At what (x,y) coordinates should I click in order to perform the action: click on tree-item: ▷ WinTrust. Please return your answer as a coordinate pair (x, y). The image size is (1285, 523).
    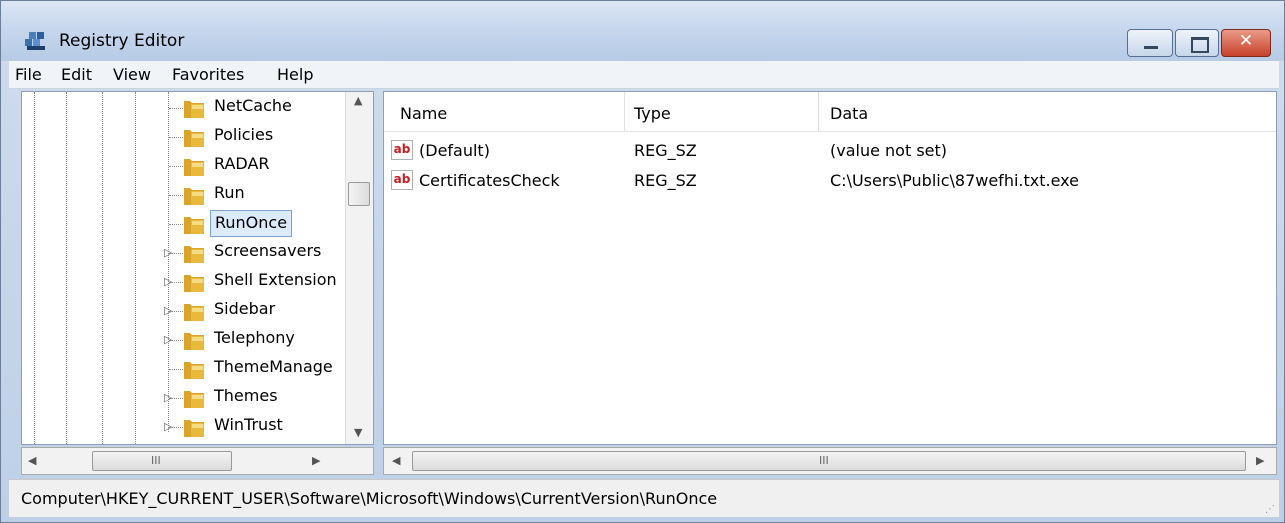
    Looking at the image, I should click on (187, 427).